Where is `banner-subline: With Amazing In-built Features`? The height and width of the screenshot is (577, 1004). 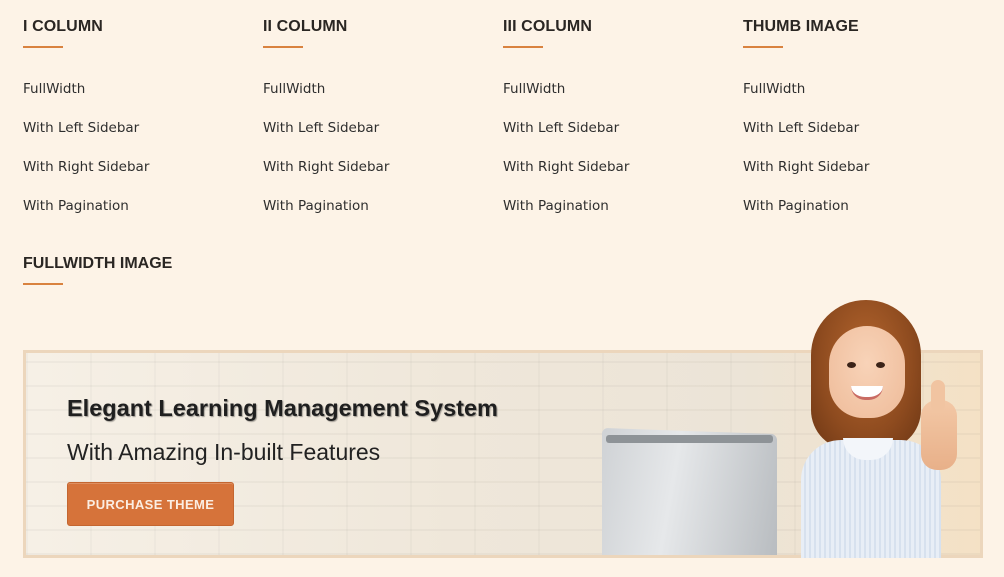
banner-subline: With Amazing In-built Features is located at coordinates (224, 452).